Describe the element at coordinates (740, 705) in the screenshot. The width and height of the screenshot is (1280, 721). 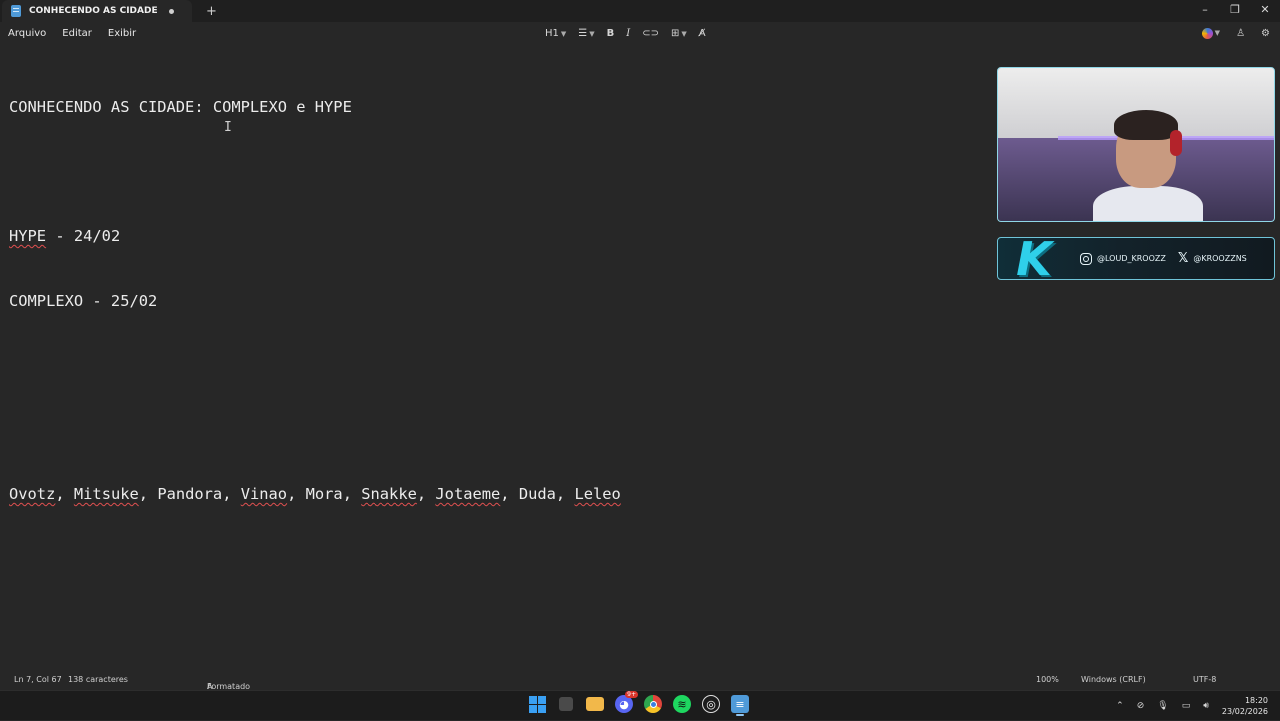
I see `notepad-taskbar-icon: ≡` at that location.